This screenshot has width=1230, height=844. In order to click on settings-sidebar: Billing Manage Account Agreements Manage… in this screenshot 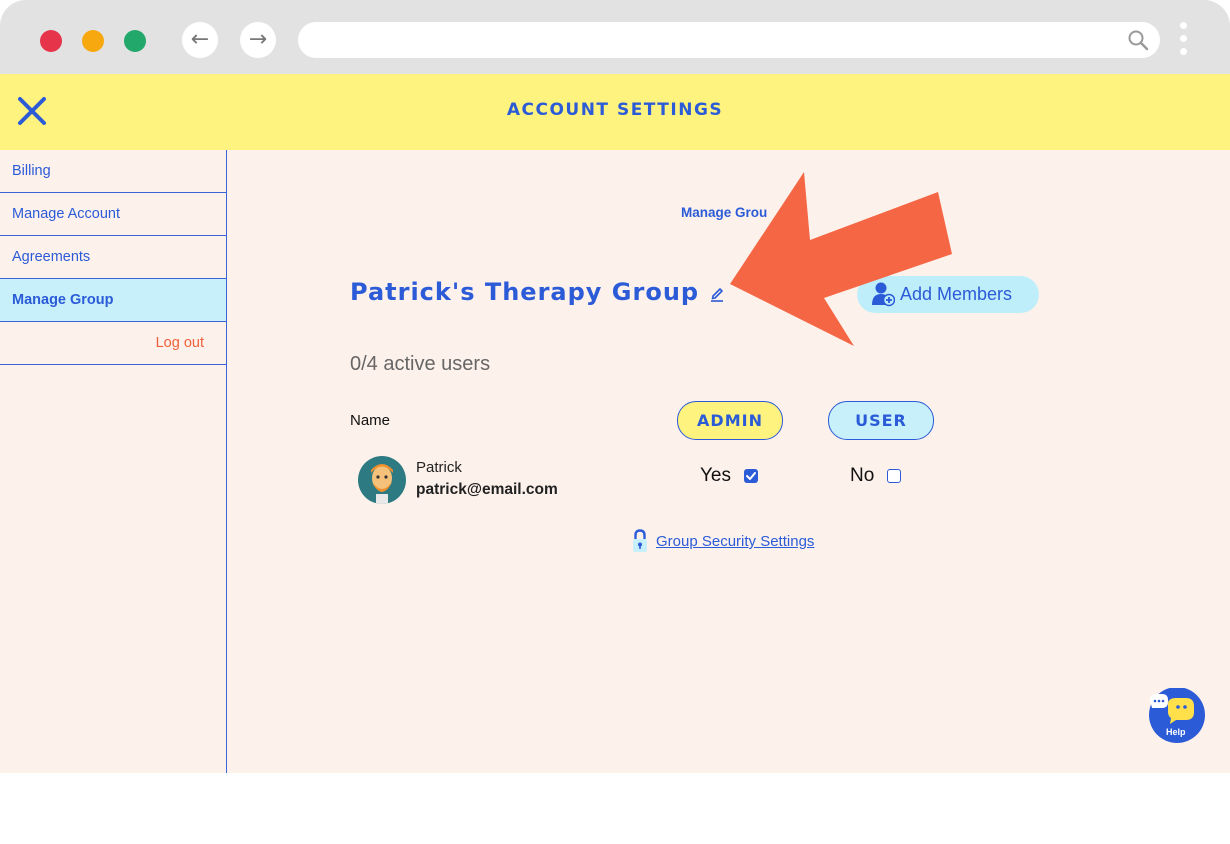, I will do `click(113, 461)`.